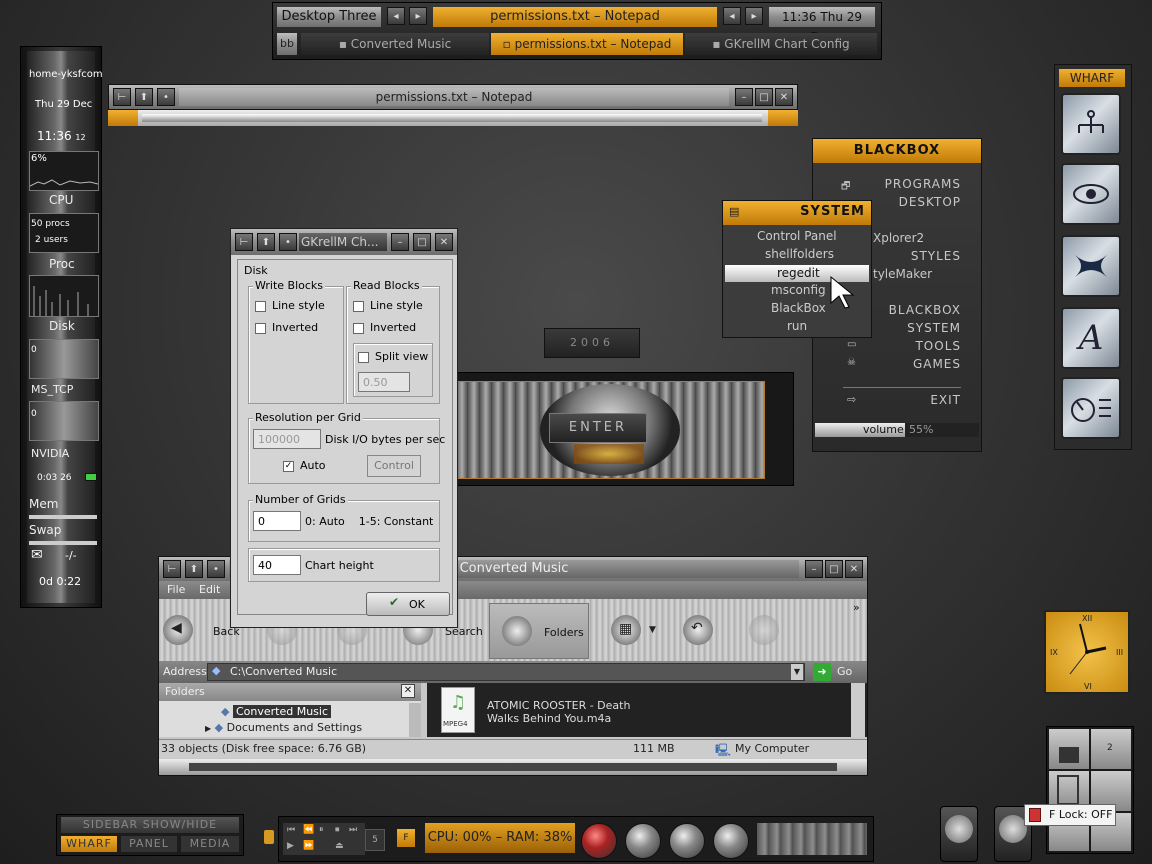 The width and height of the screenshot is (1152, 864). Describe the element at coordinates (731, 841) in the screenshot. I see `globe-icon` at that location.